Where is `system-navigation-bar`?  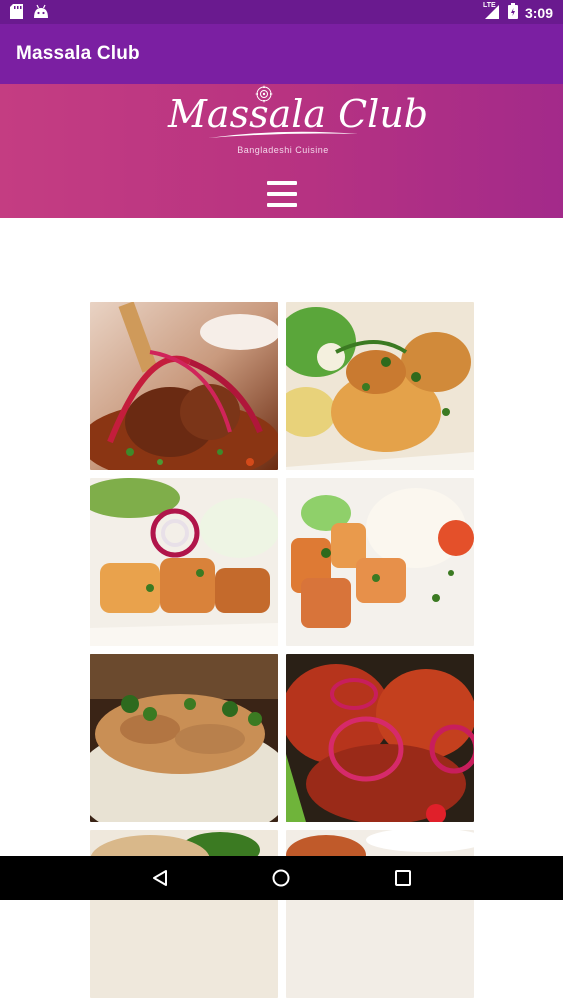 system-navigation-bar is located at coordinates (281, 878).